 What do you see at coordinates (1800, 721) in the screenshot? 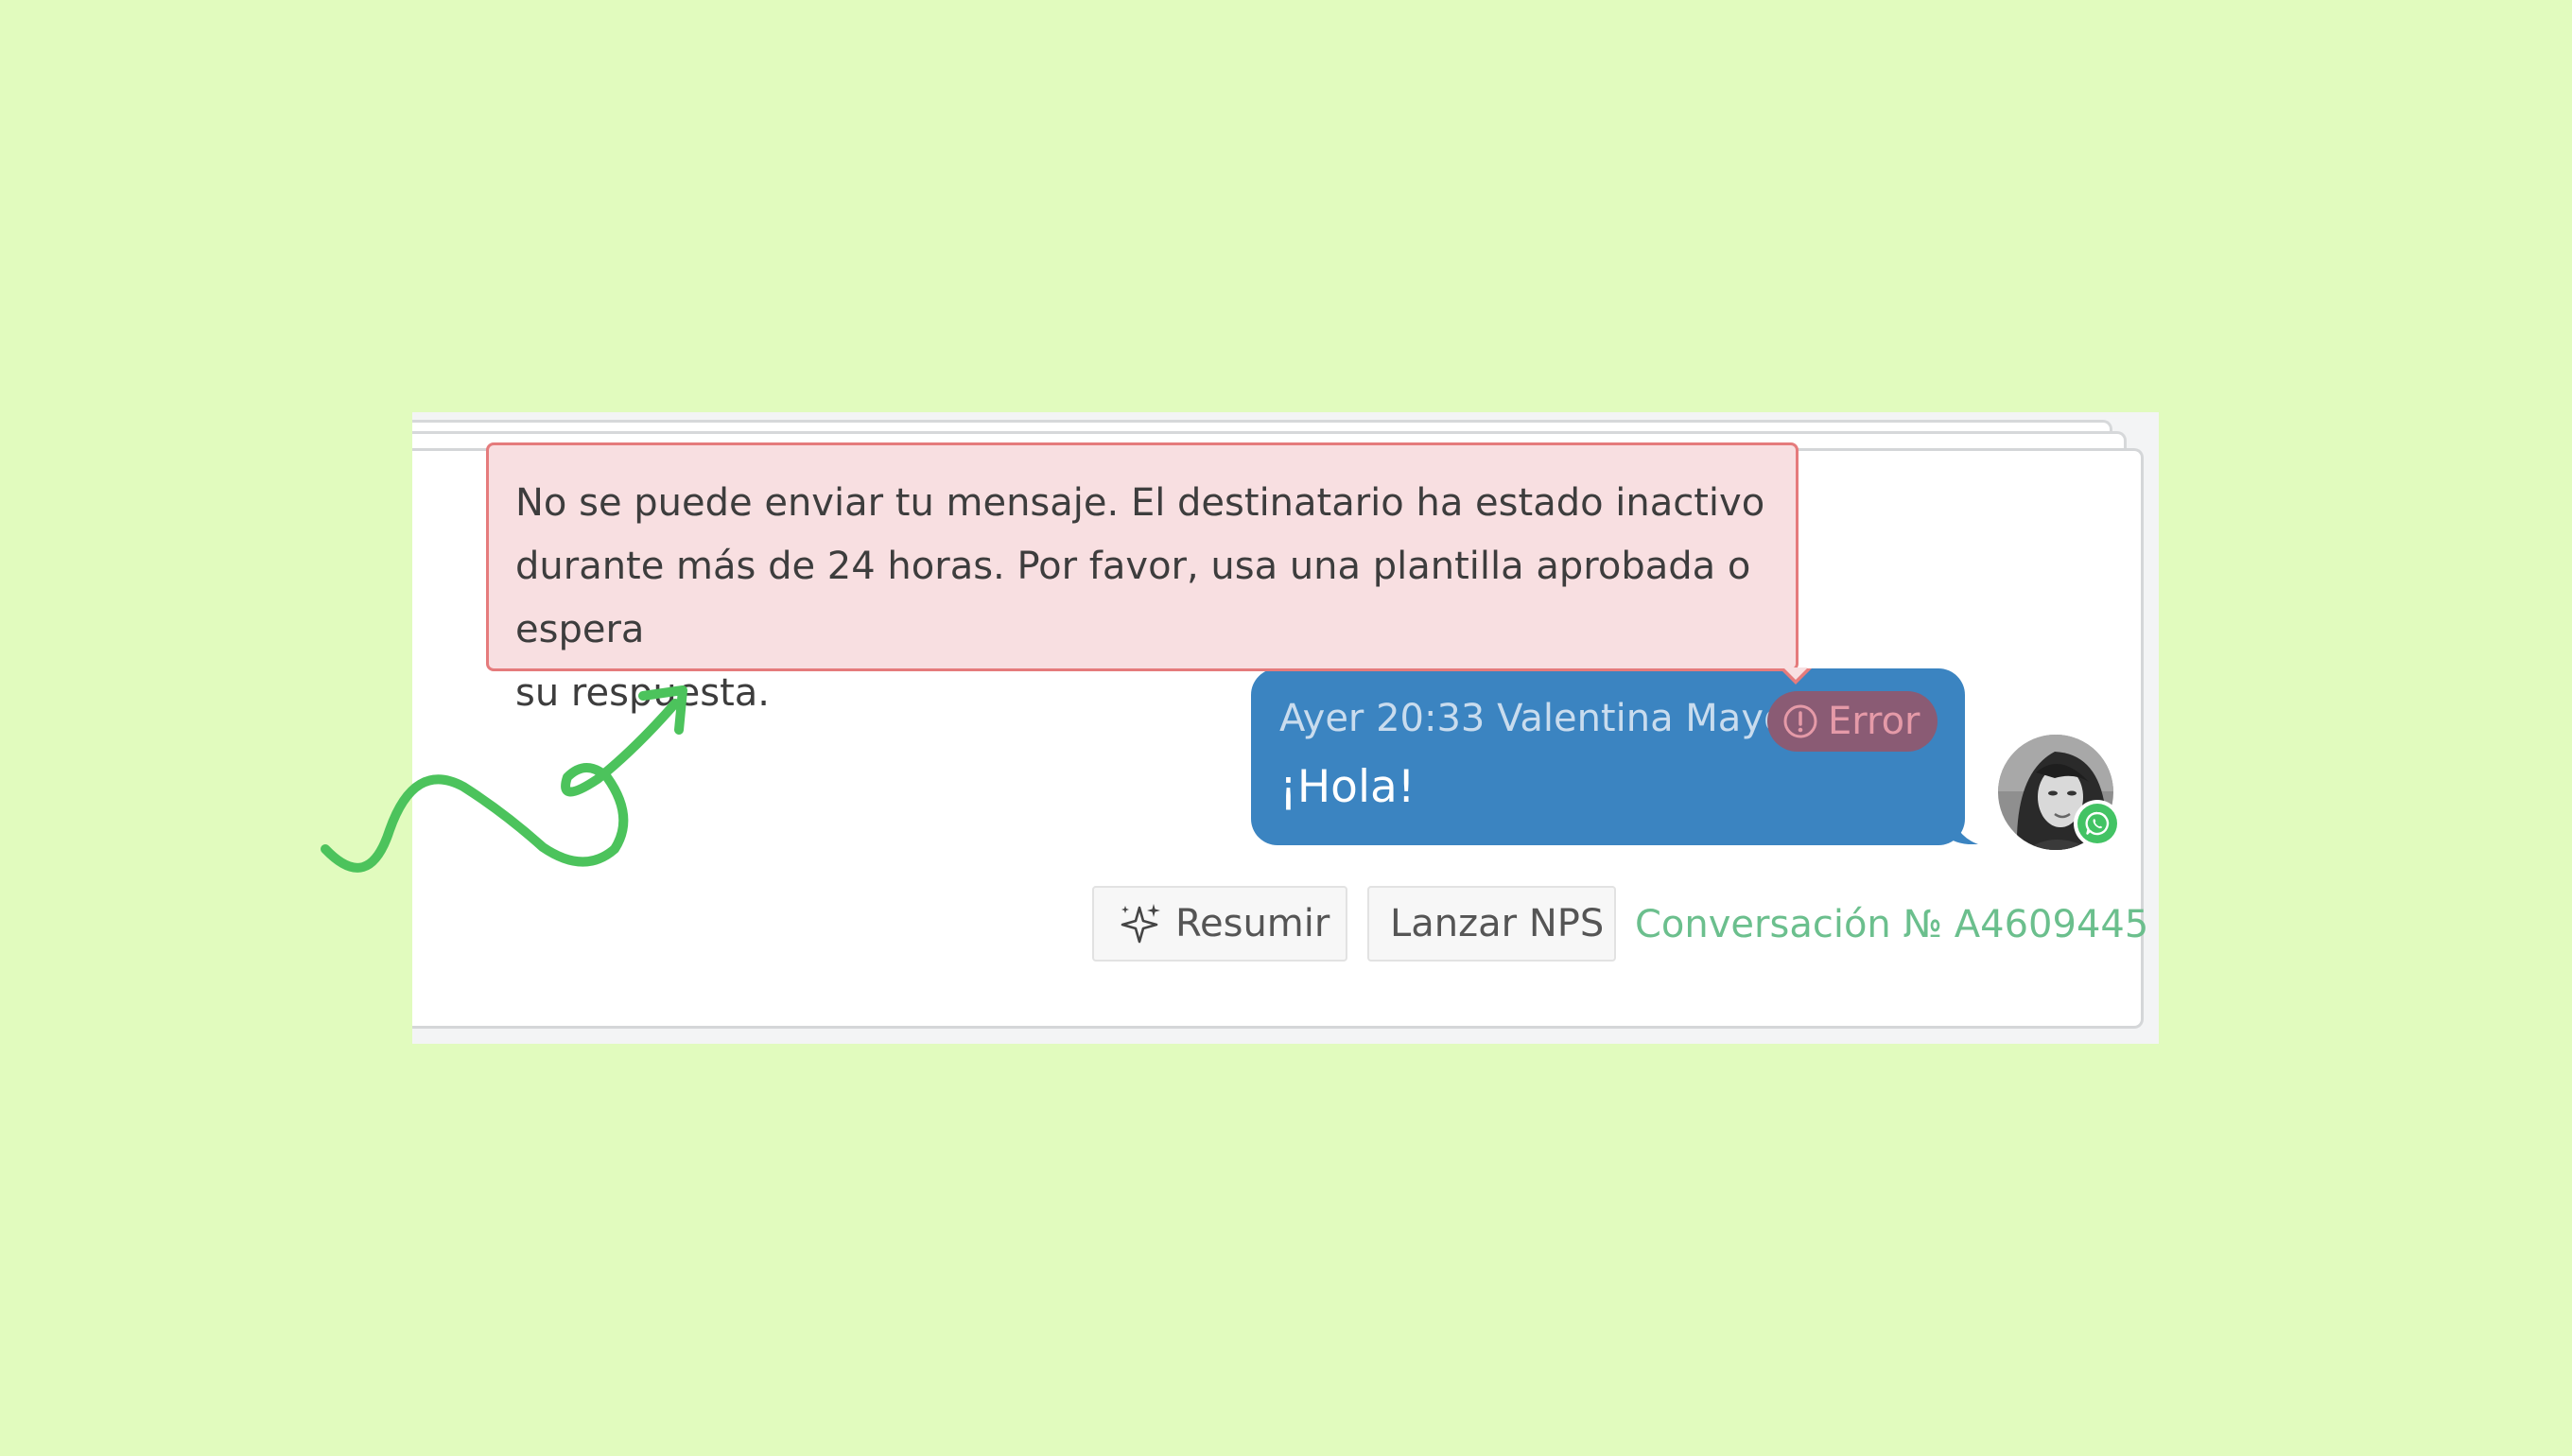
I see `alert-circle-icon` at bounding box center [1800, 721].